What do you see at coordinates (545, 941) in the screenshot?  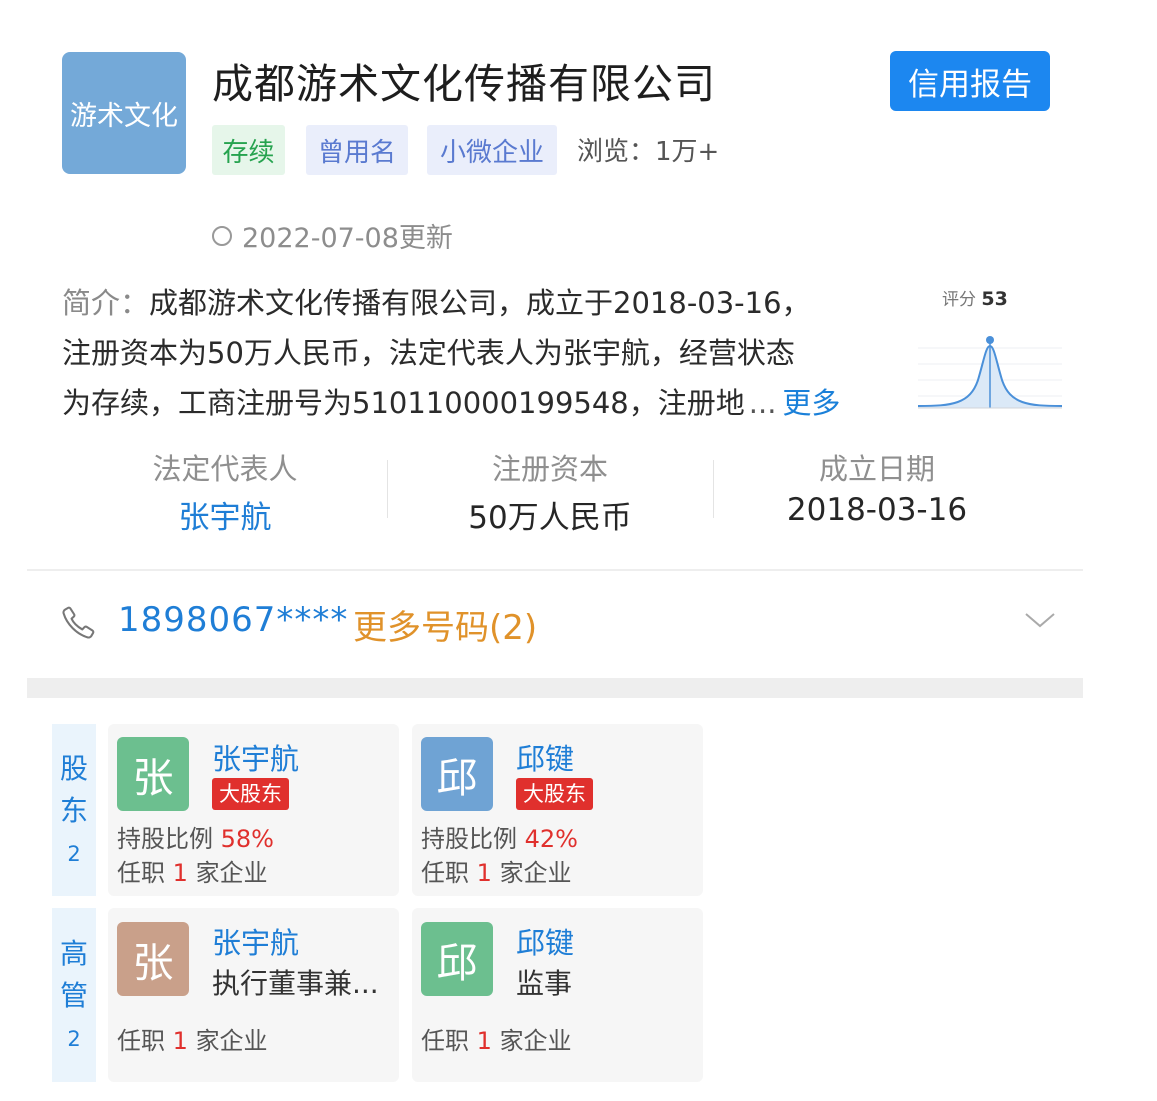 I see `executive-name: 邱键` at bounding box center [545, 941].